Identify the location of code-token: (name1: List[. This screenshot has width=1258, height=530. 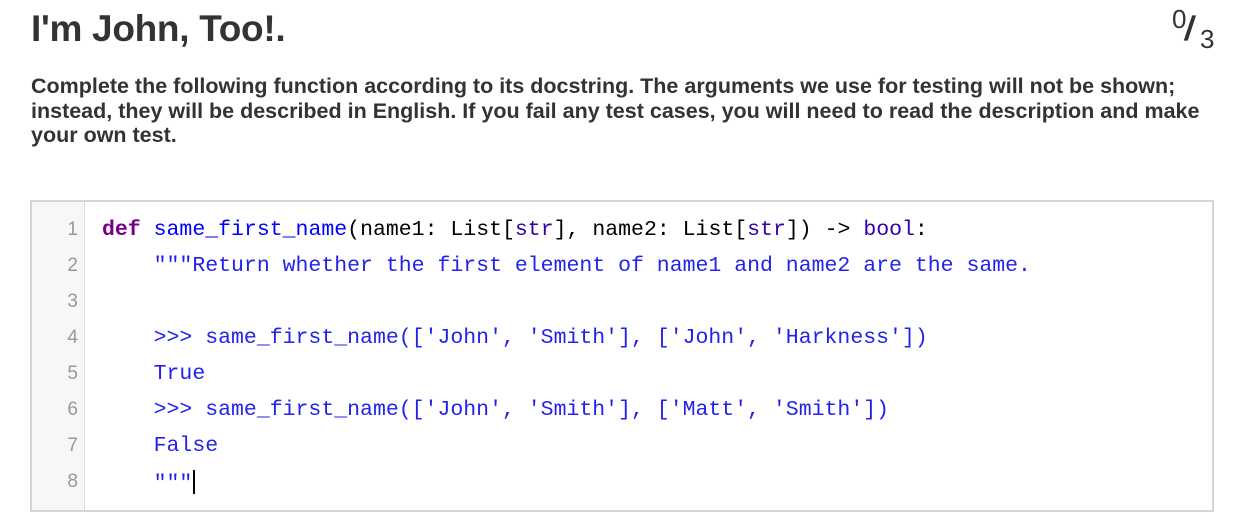
(431, 230).